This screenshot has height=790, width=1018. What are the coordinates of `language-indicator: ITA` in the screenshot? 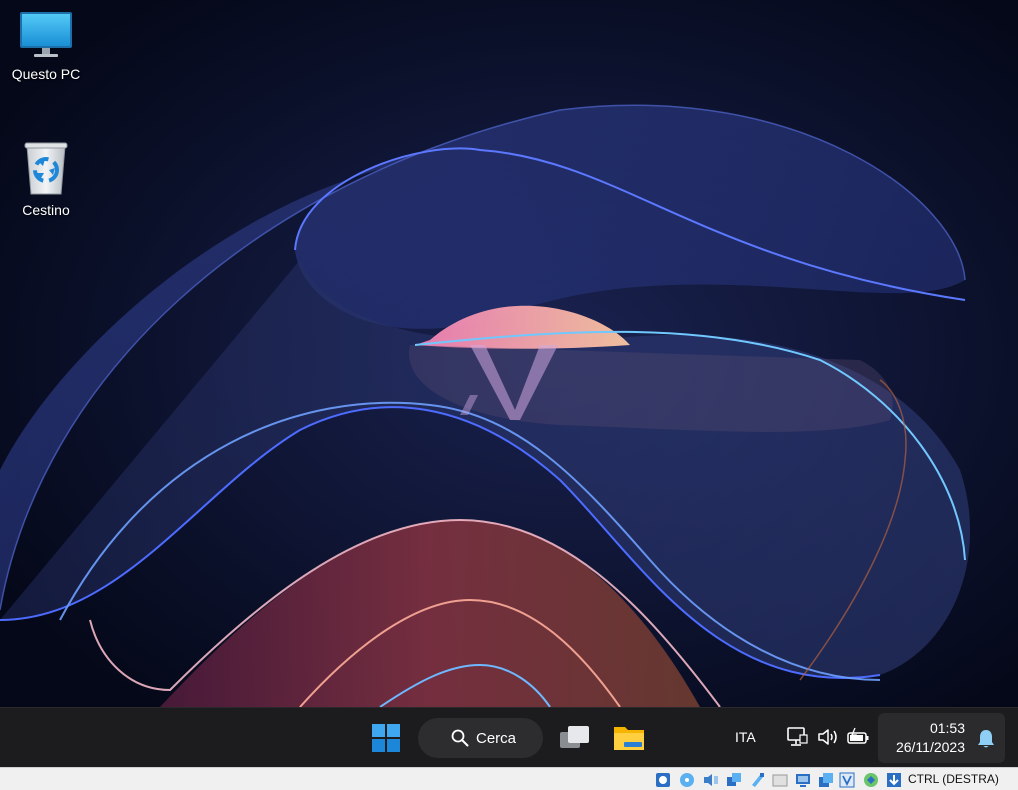 It's located at (745, 737).